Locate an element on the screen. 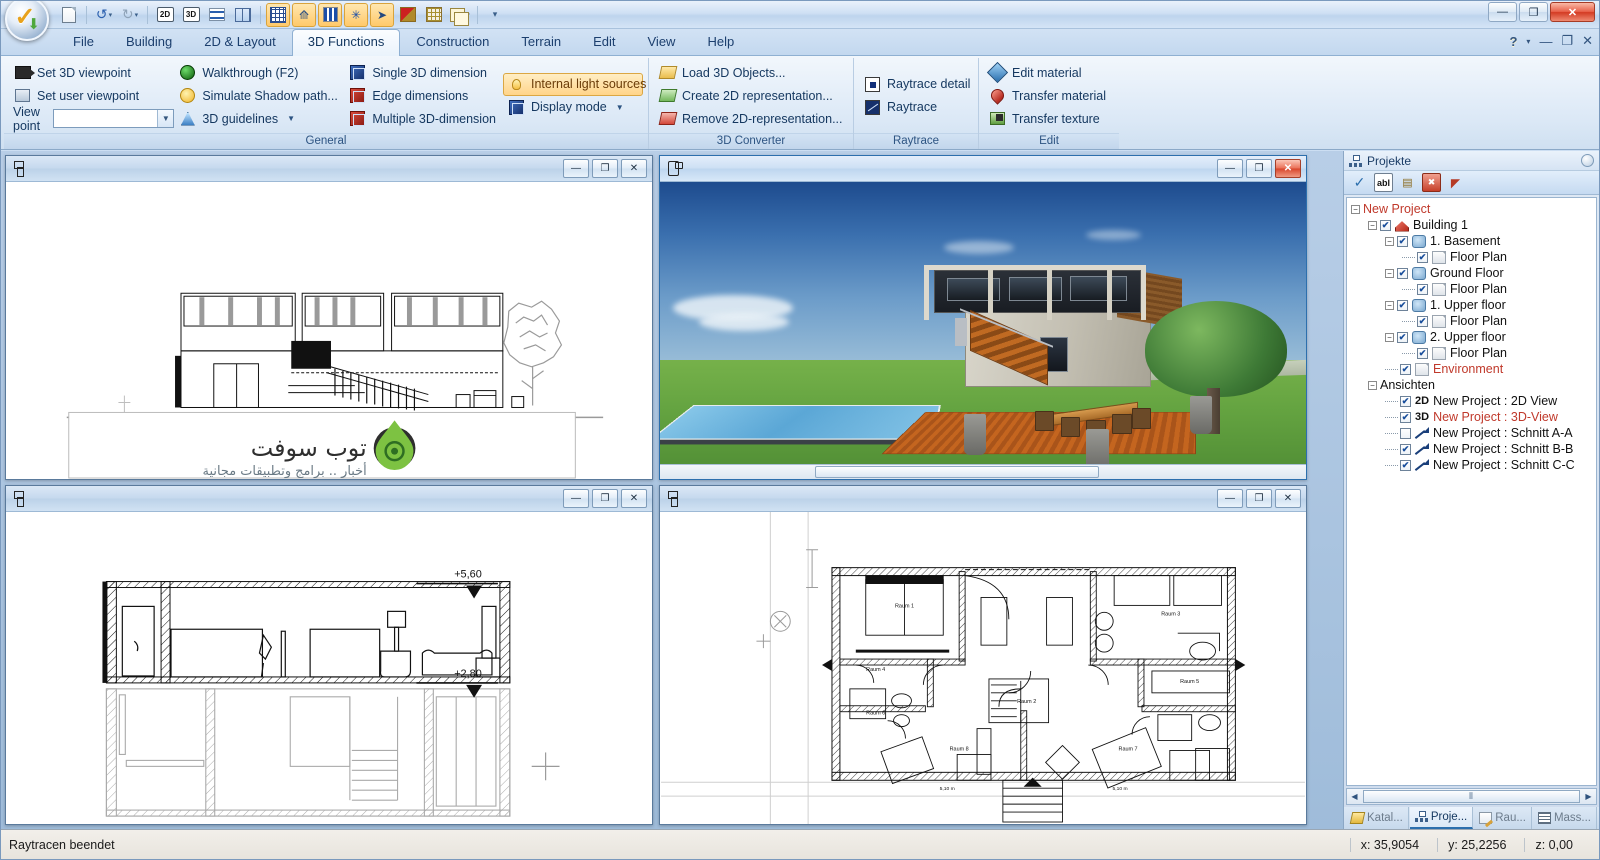  tree-node: ✔ Environment is located at coordinates (1471, 369).